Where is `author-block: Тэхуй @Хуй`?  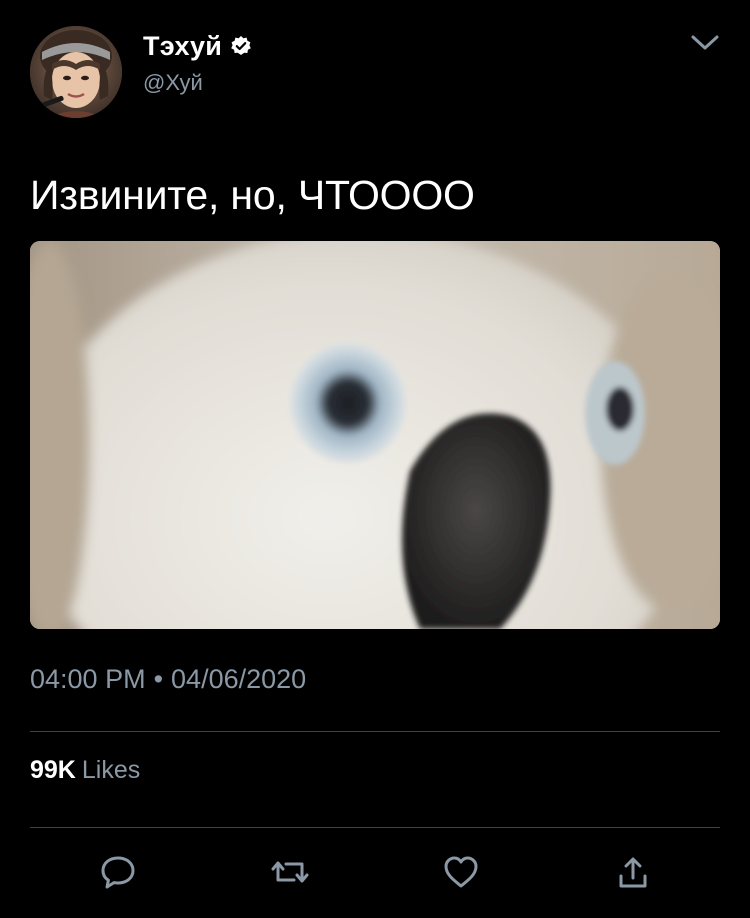
author-block: Тэхуй @Хуй is located at coordinates (197, 62).